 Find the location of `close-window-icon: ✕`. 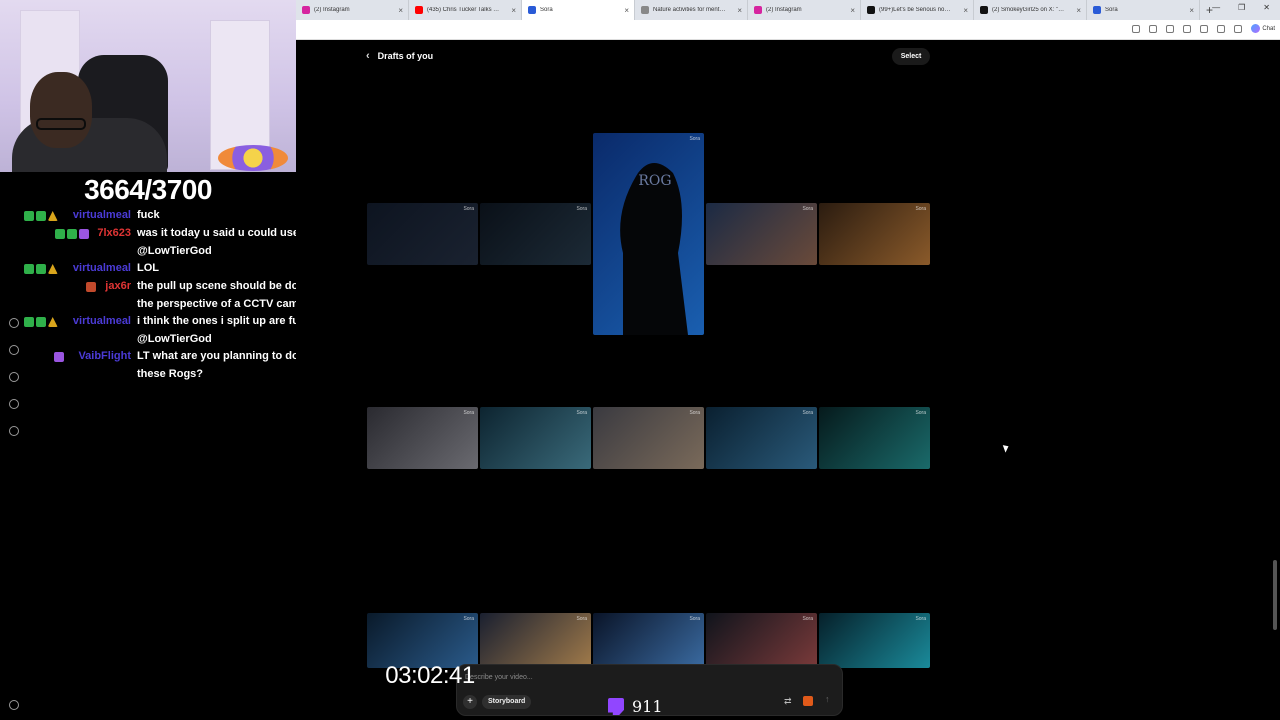

close-window-icon: ✕ is located at coordinates (1266, 7).